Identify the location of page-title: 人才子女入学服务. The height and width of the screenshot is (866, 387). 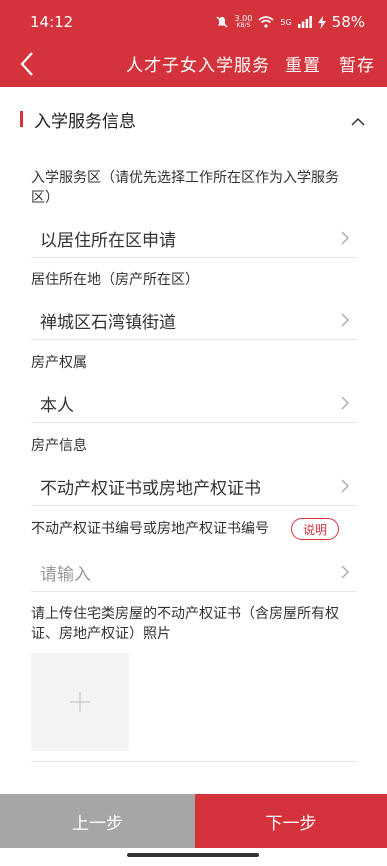
(198, 66).